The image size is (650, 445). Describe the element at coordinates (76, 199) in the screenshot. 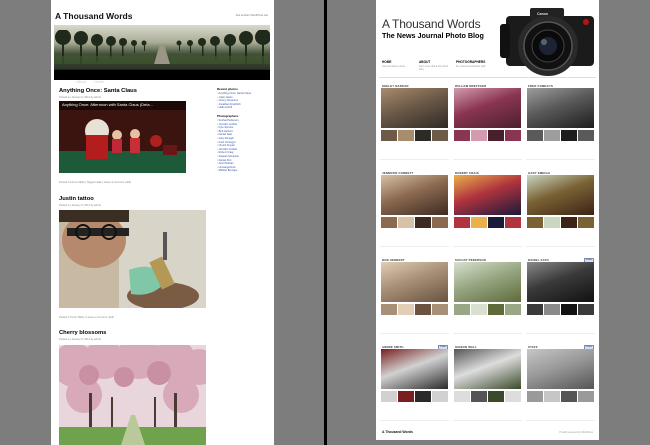

I see `post-title: Justin tattoo` at that location.